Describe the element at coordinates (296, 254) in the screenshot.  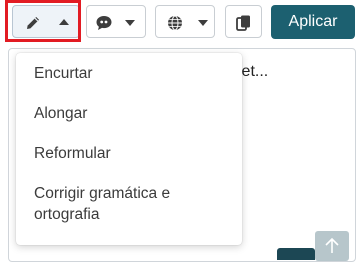
I see `editor-bottom-tab` at that location.